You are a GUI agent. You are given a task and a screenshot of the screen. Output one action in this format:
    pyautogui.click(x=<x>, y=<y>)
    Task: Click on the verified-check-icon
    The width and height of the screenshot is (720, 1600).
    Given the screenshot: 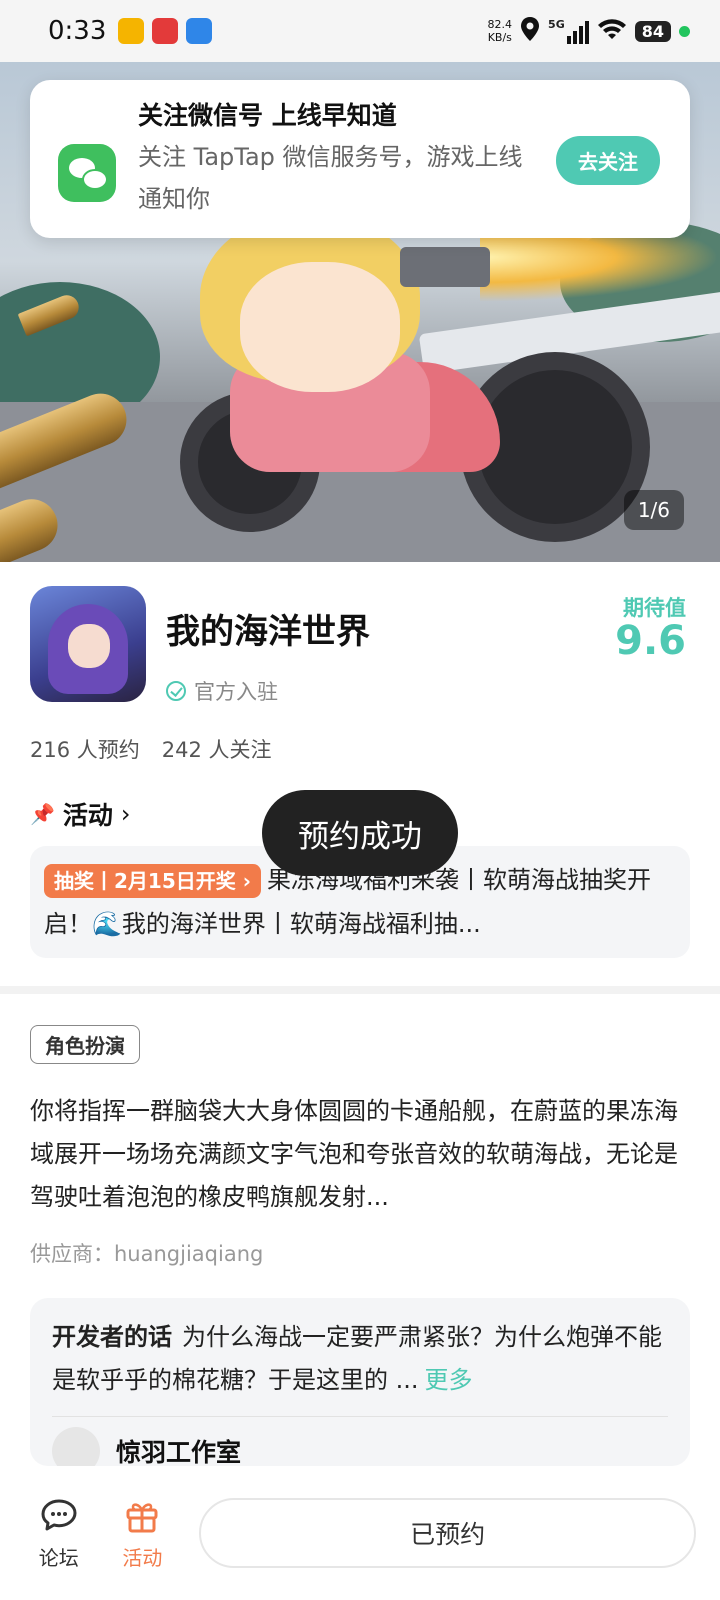 What is the action you would take?
    pyautogui.click(x=176, y=691)
    